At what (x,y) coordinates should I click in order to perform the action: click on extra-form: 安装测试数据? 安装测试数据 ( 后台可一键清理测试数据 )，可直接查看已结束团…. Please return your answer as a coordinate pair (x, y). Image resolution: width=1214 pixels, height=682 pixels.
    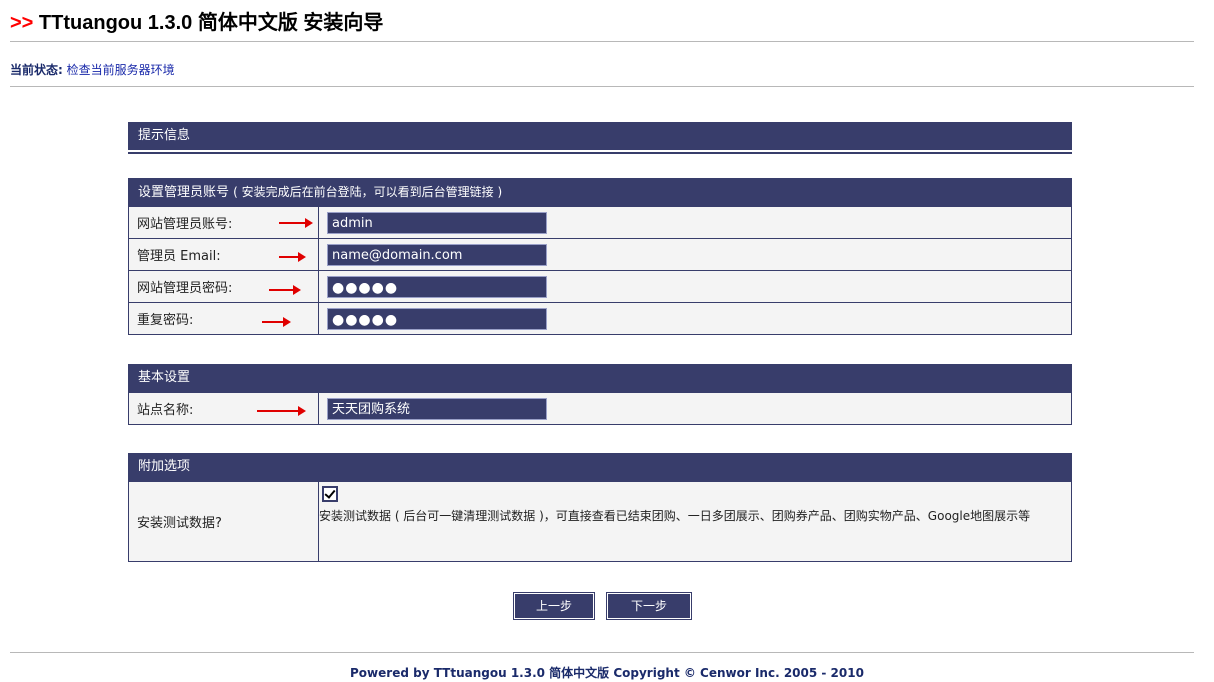
    Looking at the image, I should click on (600, 521).